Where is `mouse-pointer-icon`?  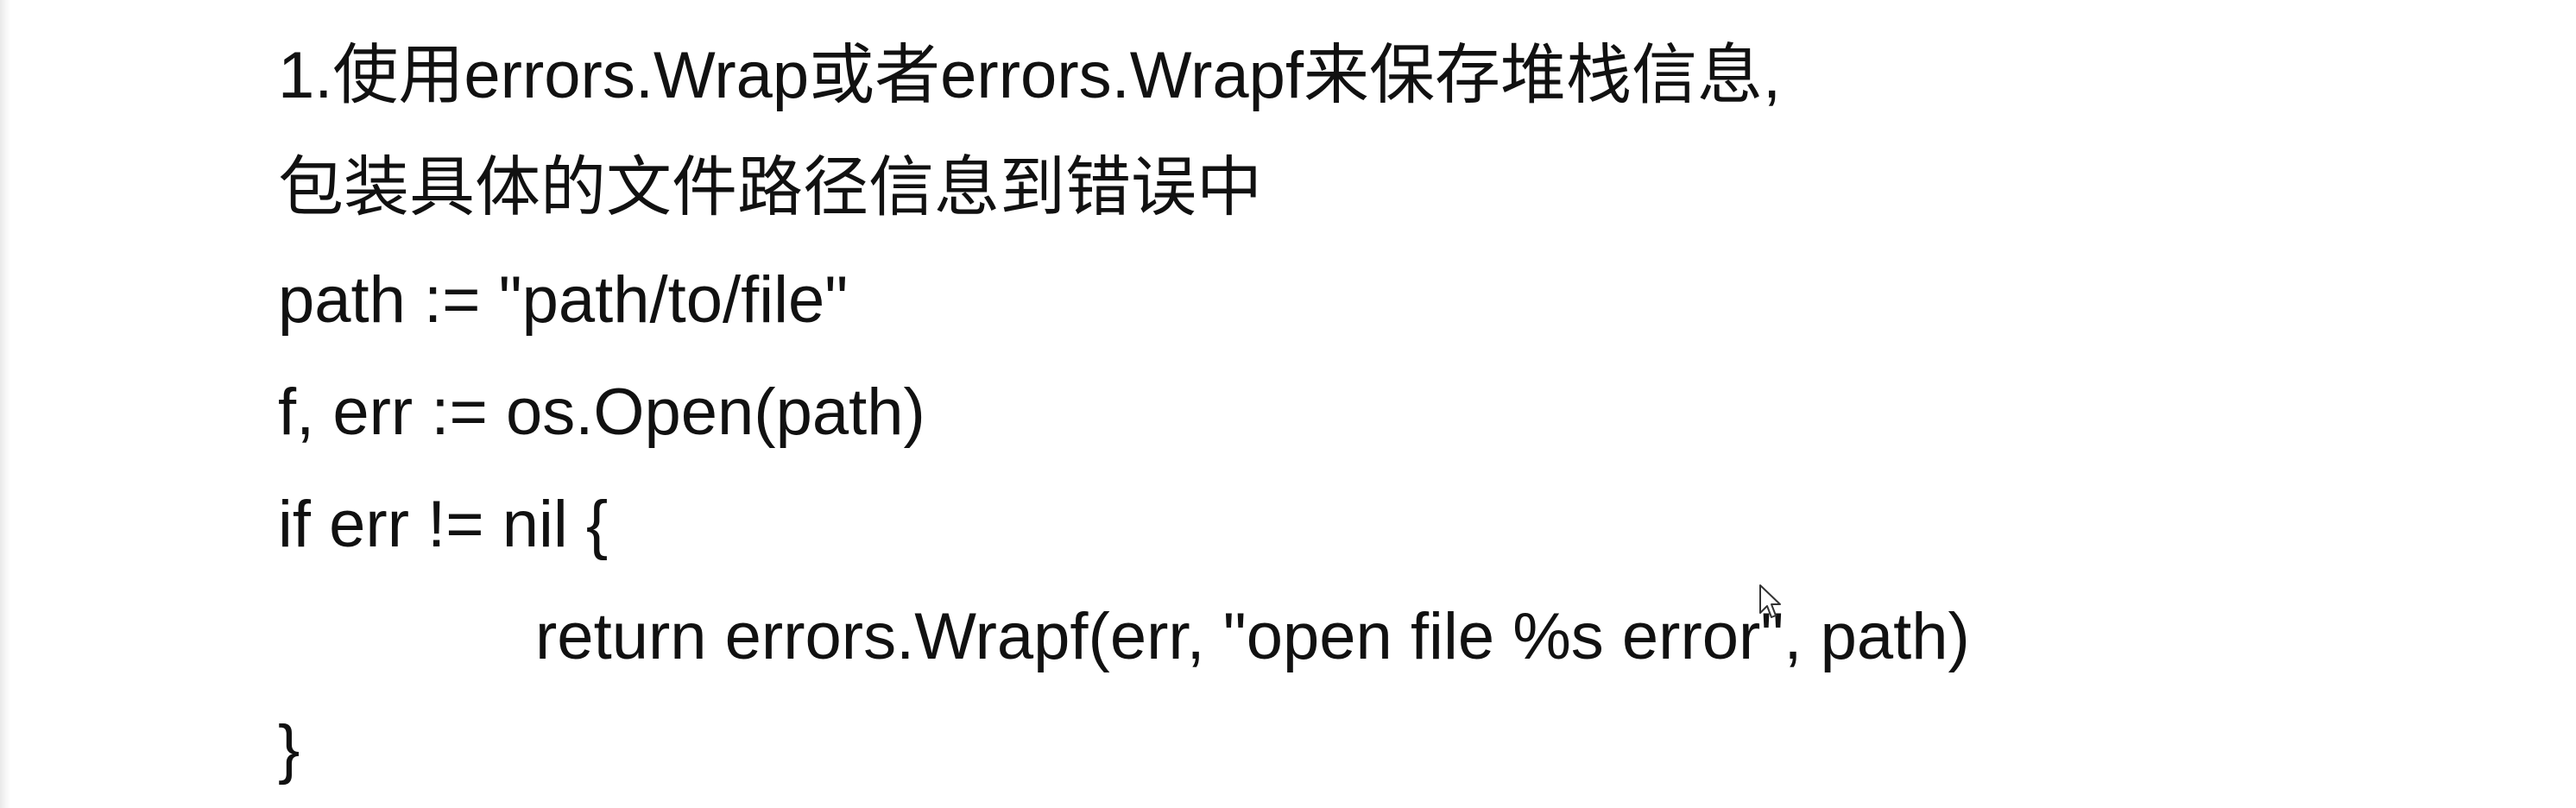
mouse-pointer-icon is located at coordinates (1770, 601).